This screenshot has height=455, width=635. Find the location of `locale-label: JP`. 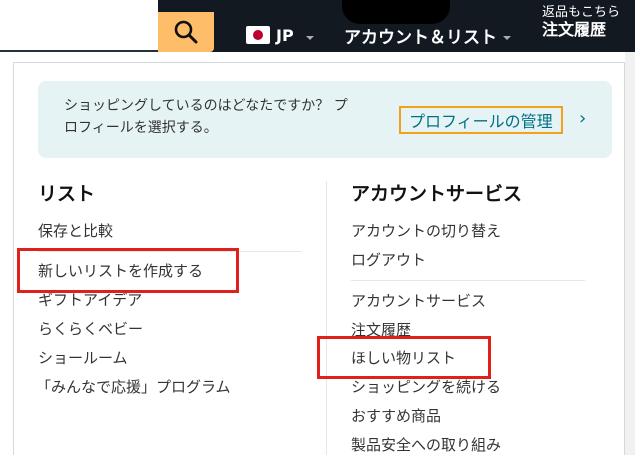

locale-label: JP is located at coordinates (285, 35).